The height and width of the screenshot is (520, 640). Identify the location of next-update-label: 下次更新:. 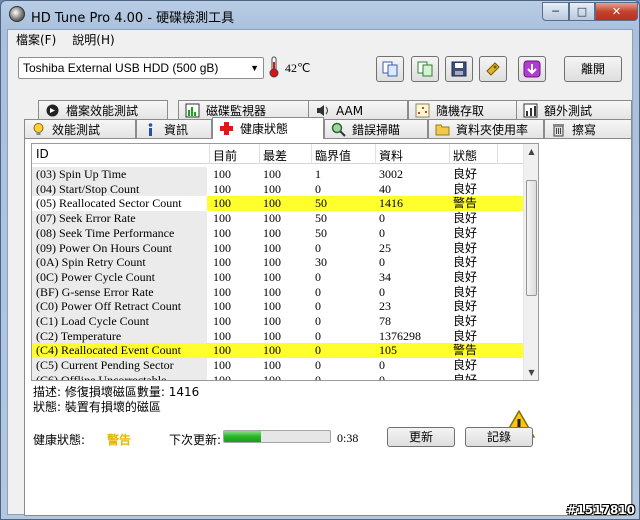
(195, 440).